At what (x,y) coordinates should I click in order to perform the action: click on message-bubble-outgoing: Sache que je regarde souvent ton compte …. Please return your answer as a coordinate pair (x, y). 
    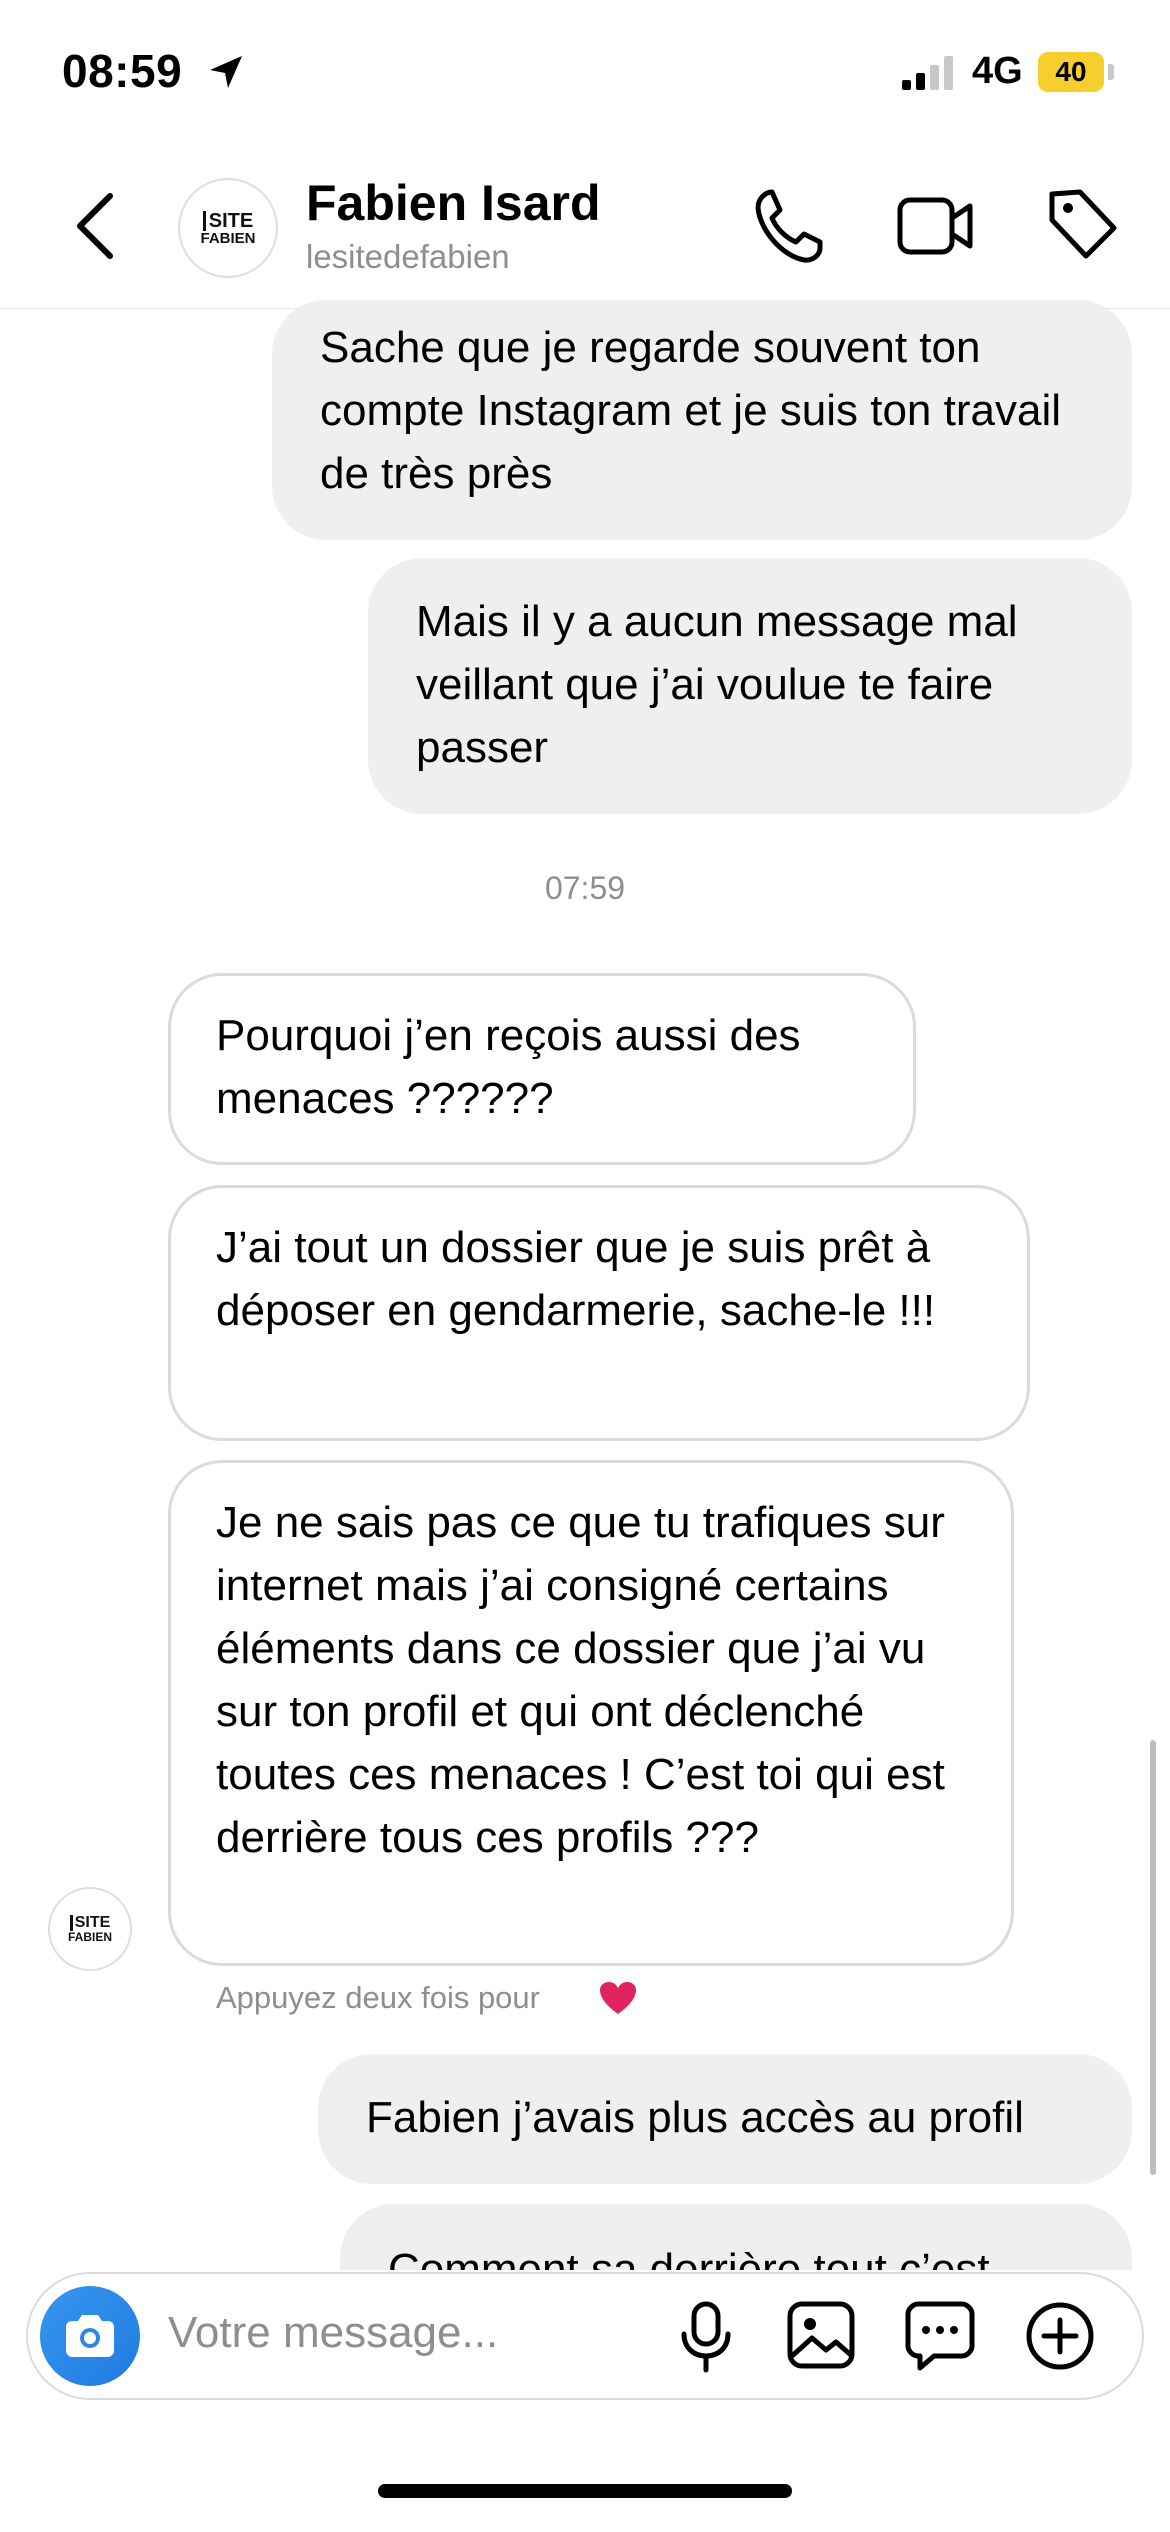
    Looking at the image, I should click on (702, 420).